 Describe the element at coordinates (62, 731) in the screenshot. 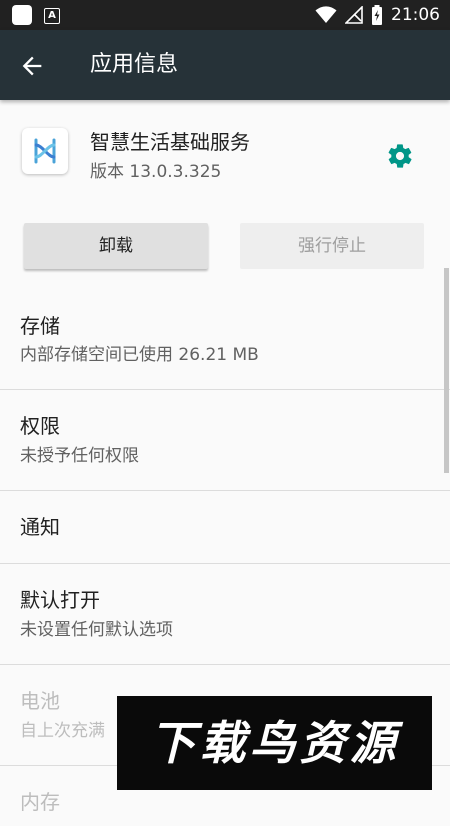

I see `pref-summary: 自上次充满` at that location.